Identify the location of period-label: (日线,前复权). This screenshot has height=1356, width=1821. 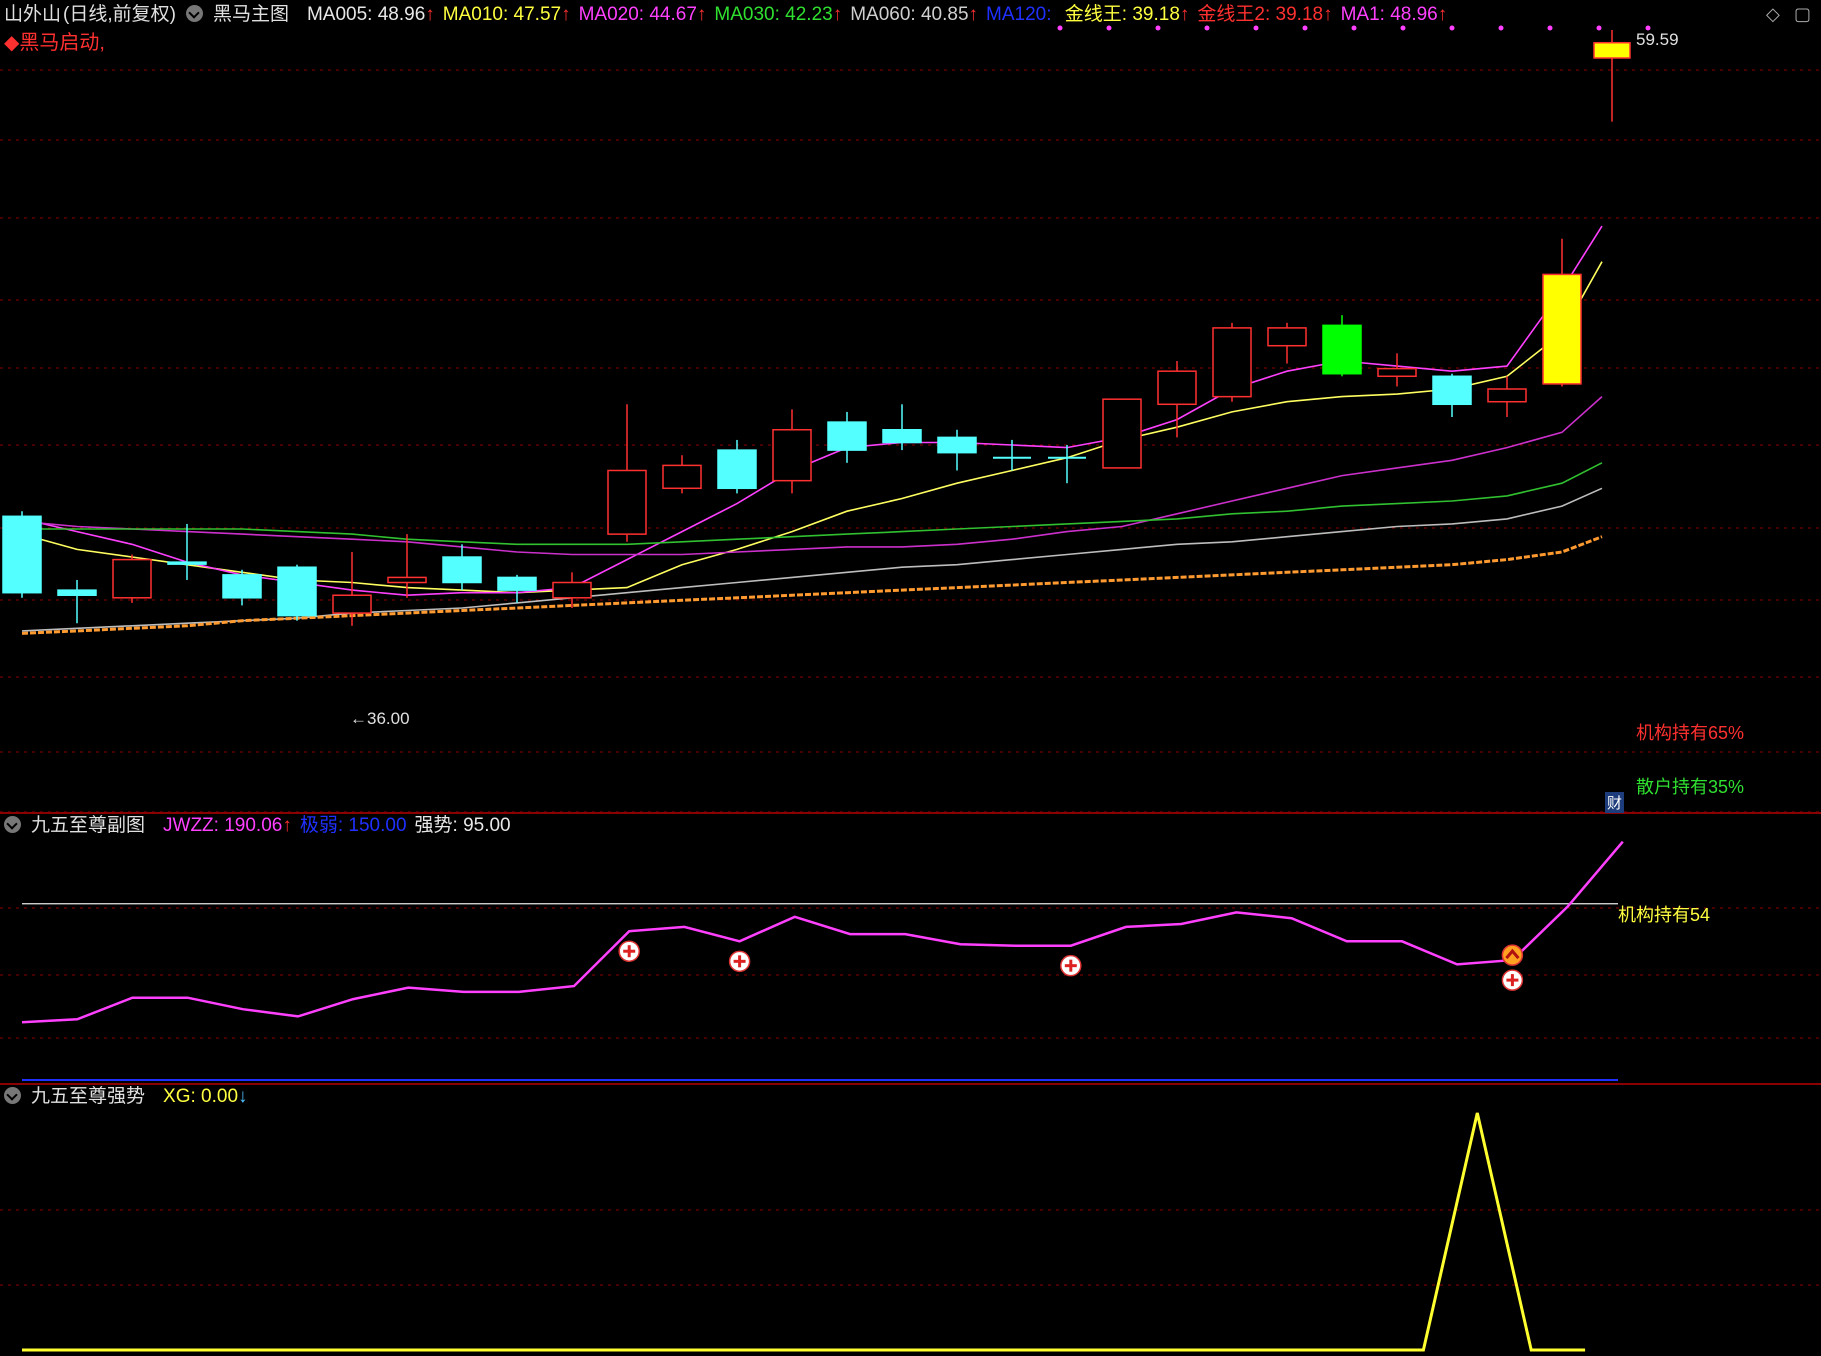
(119, 14).